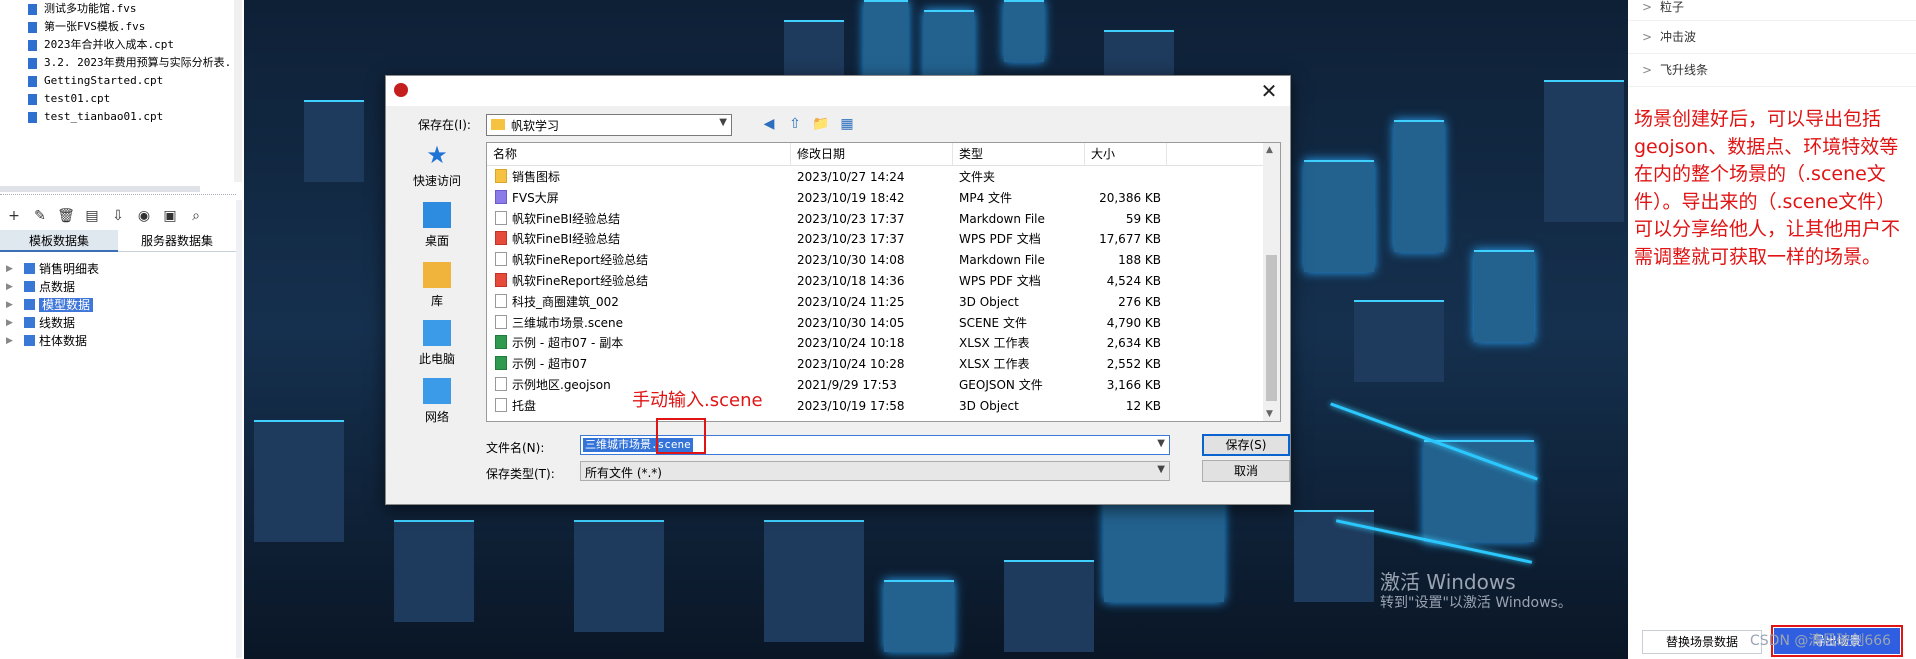 This screenshot has width=1916, height=659. What do you see at coordinates (117, 81) in the screenshot?
I see `file-item: GettingStarted.cpt` at bounding box center [117, 81].